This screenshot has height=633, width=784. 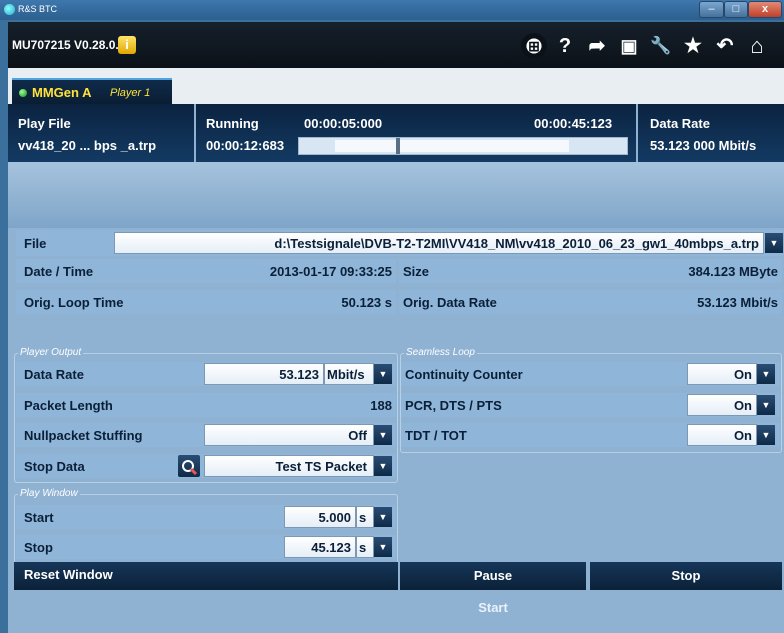 What do you see at coordinates (493, 608) in the screenshot?
I see `start-button: Start` at bounding box center [493, 608].